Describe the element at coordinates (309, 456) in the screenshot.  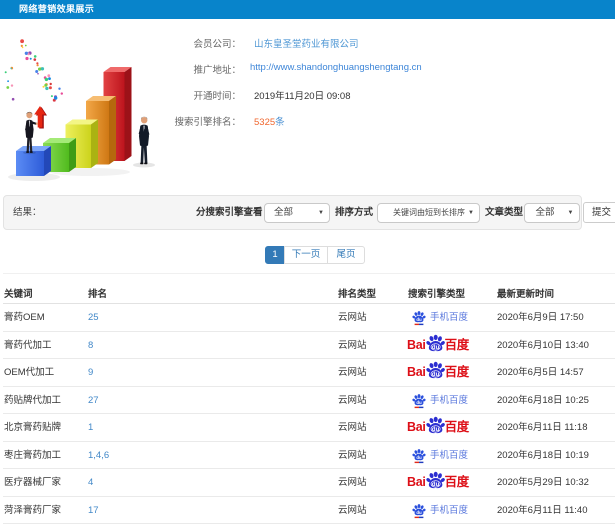
I see `table-row: 枣庄膏药加工 1,4,6 云网站 du 手机百度 2020年6月18日 10:19` at that location.